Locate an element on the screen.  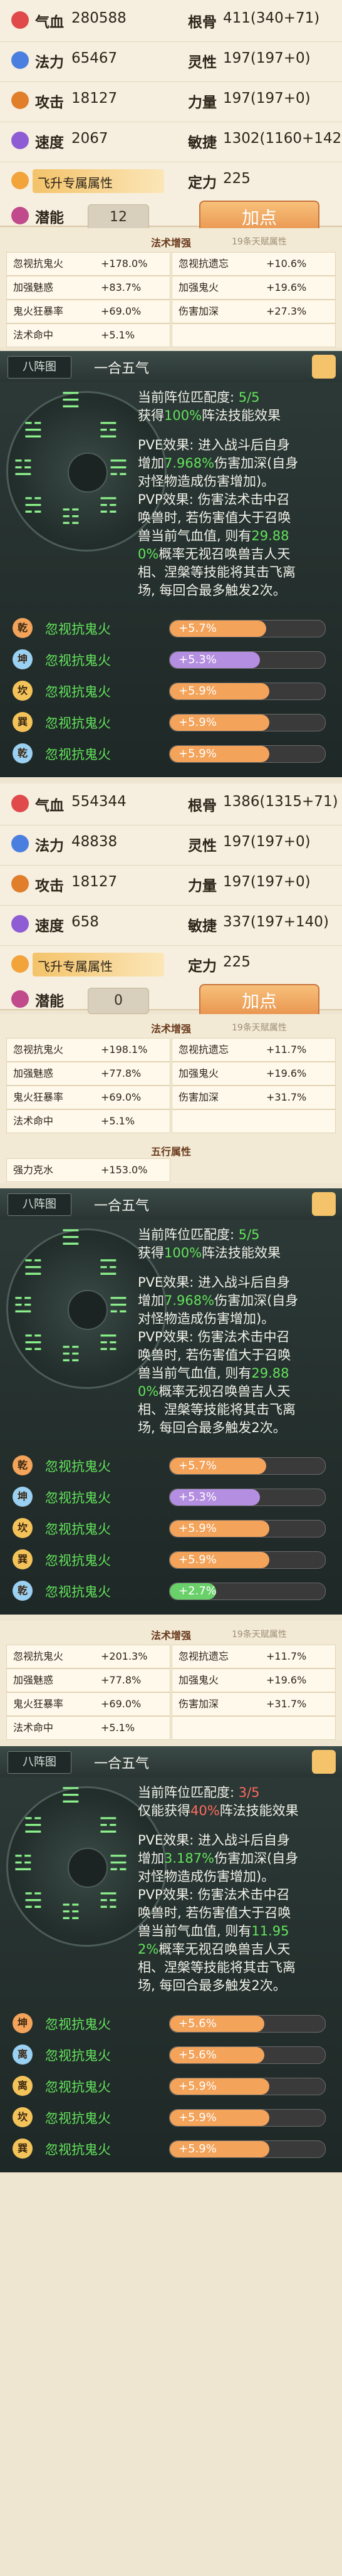
stat-value: 554344 is located at coordinates (99, 801).